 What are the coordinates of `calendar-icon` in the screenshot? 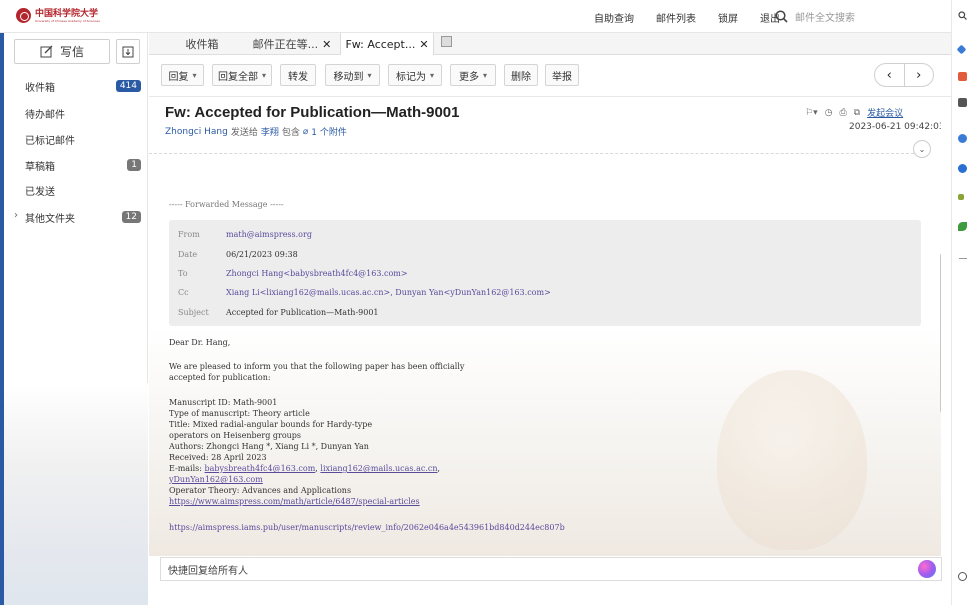 It's located at (962, 138).